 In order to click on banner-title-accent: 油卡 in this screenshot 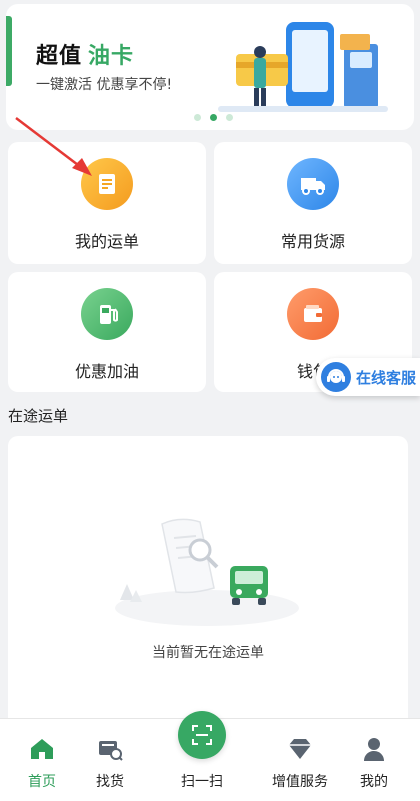, I will do `click(111, 56)`.